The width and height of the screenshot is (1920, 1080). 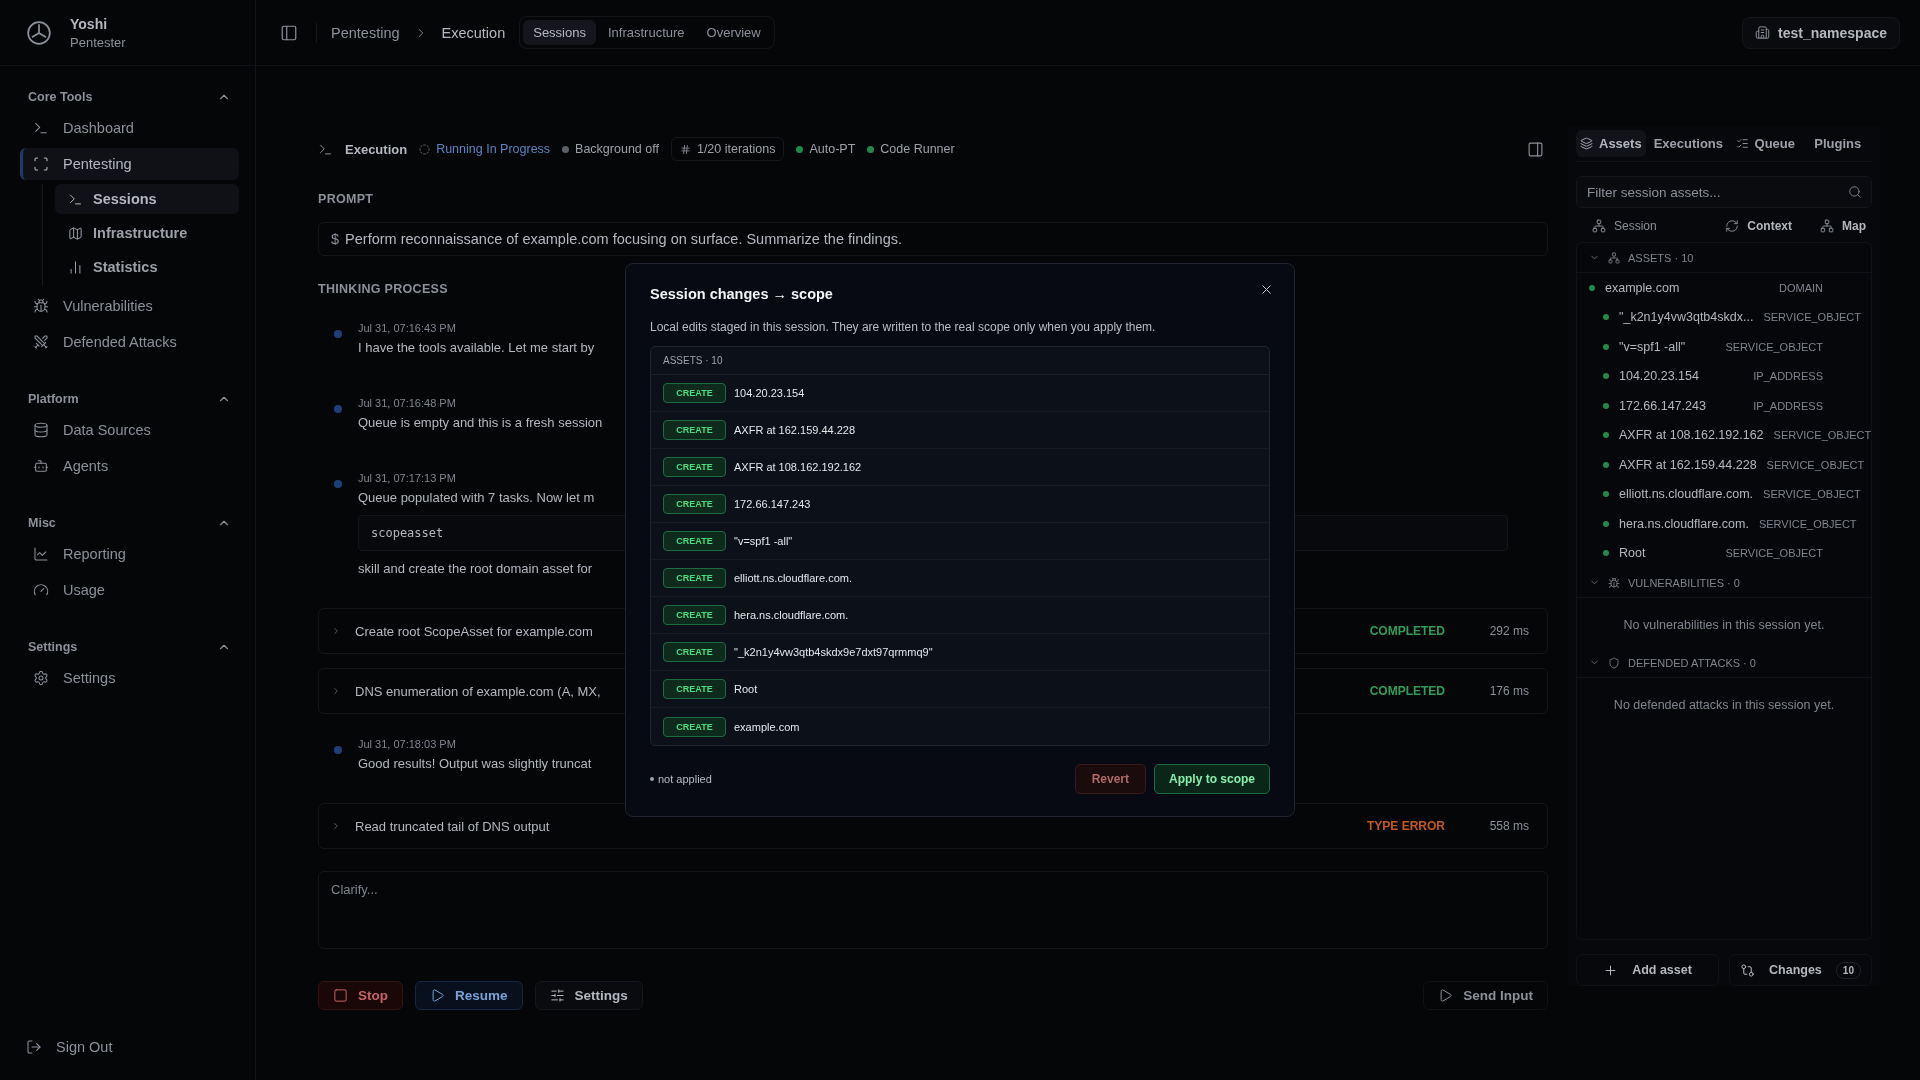 I want to click on nav-item: Vulnerabilities, so click(x=129, y=306).